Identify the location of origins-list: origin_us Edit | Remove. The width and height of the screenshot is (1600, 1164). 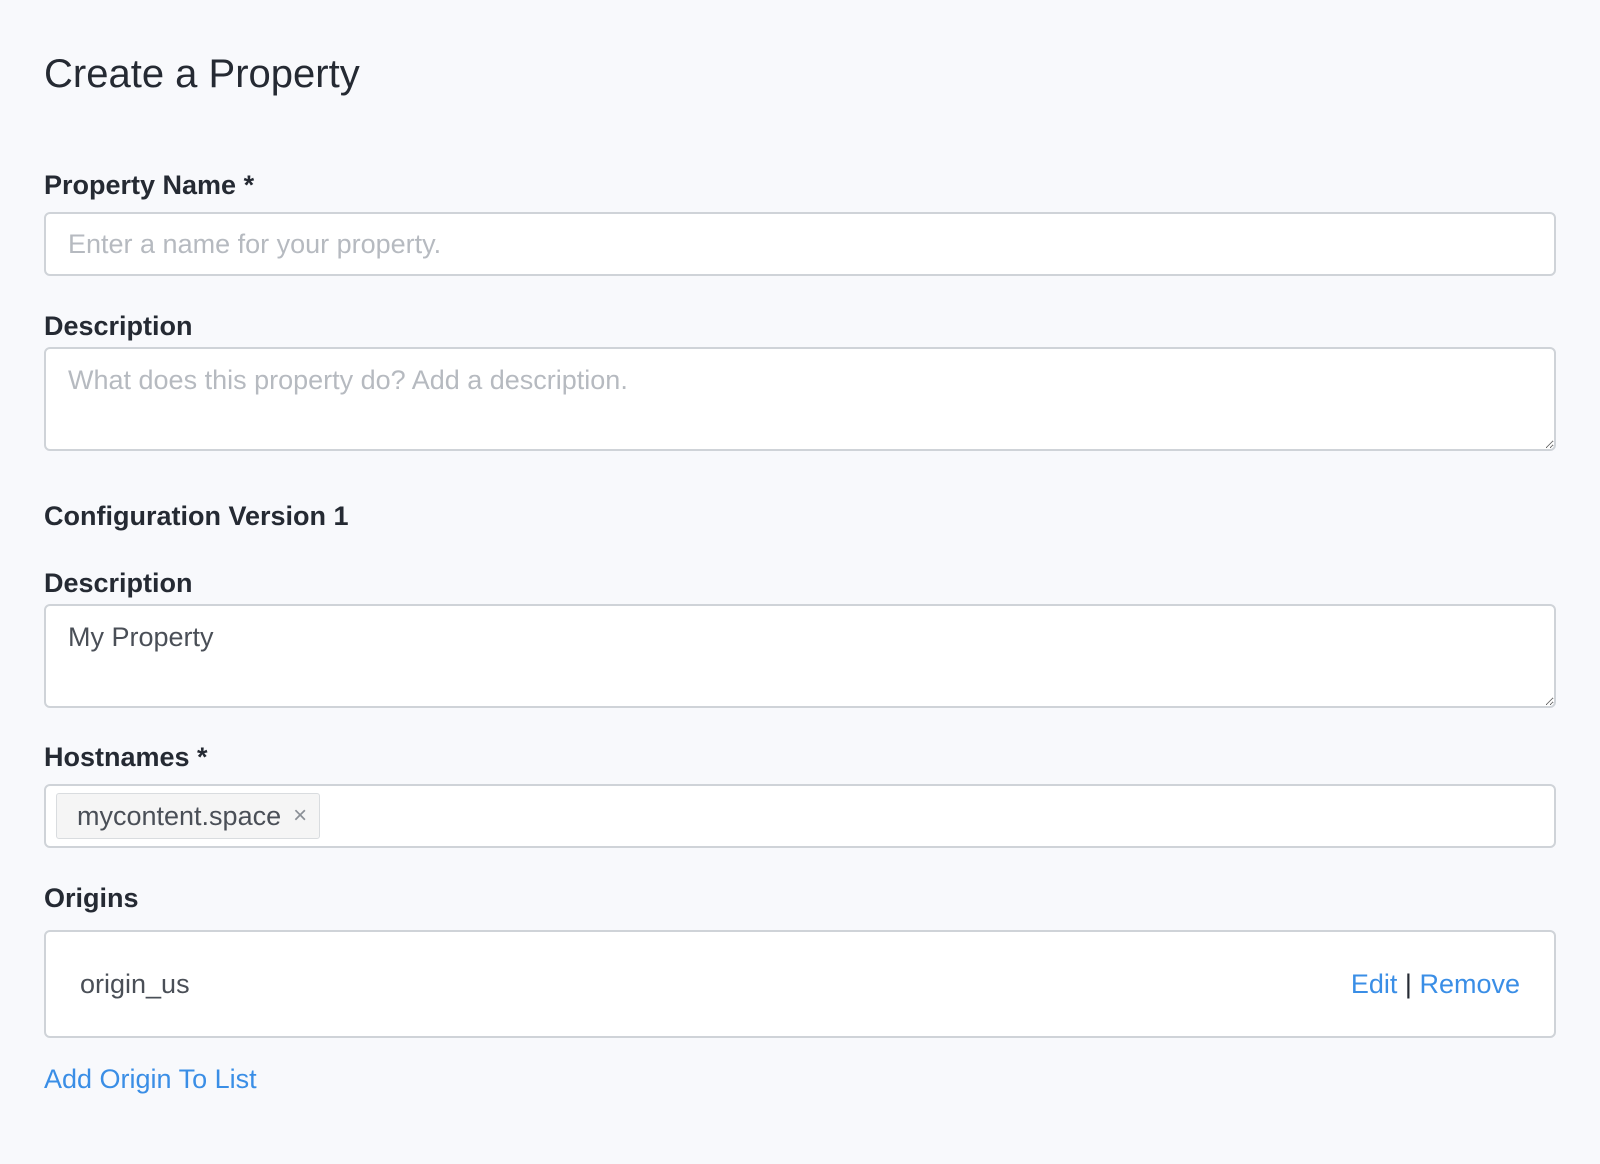
(800, 984).